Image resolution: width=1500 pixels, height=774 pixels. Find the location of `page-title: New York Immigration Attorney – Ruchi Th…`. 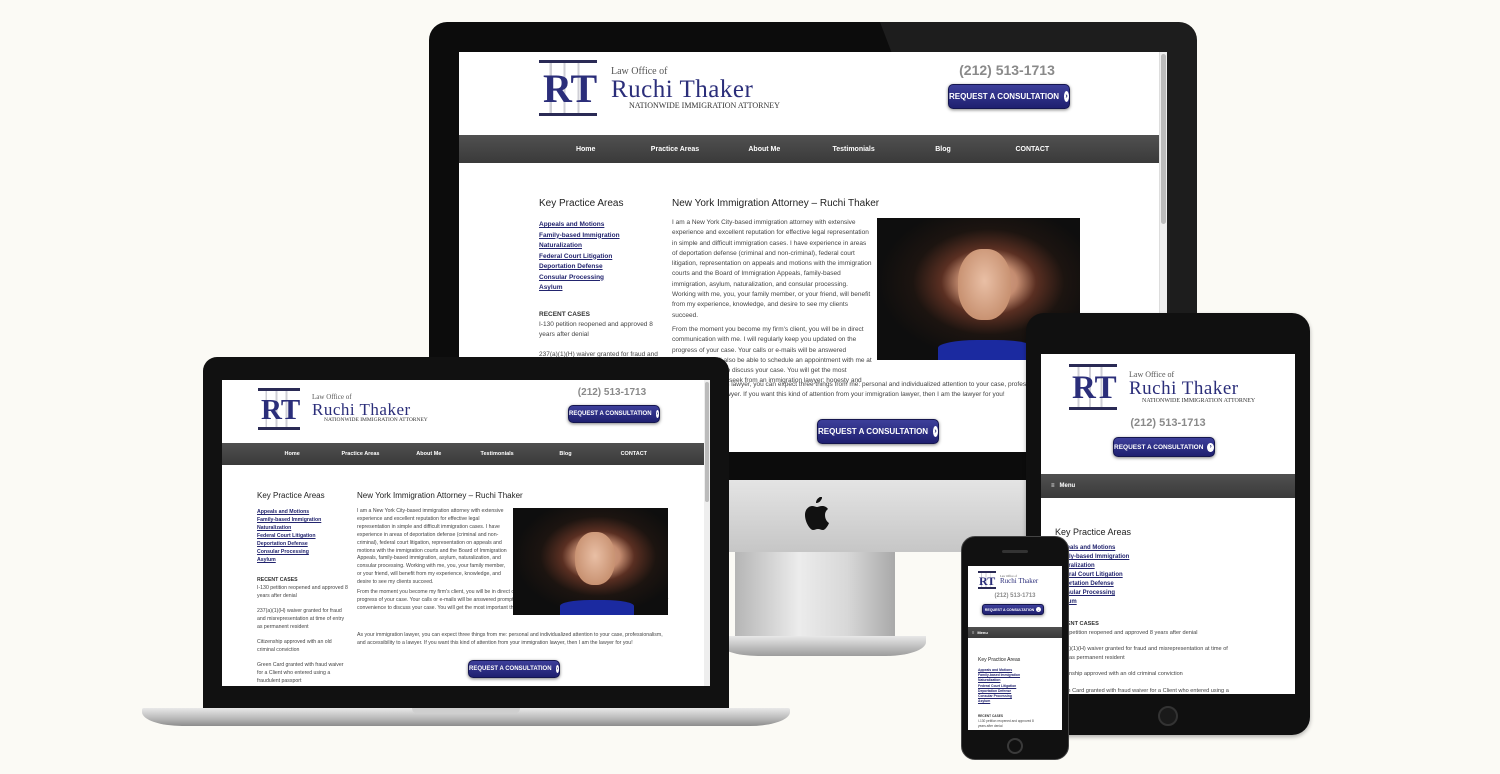

page-title: New York Immigration Attorney – Ruchi Th… is located at coordinates (440, 495).